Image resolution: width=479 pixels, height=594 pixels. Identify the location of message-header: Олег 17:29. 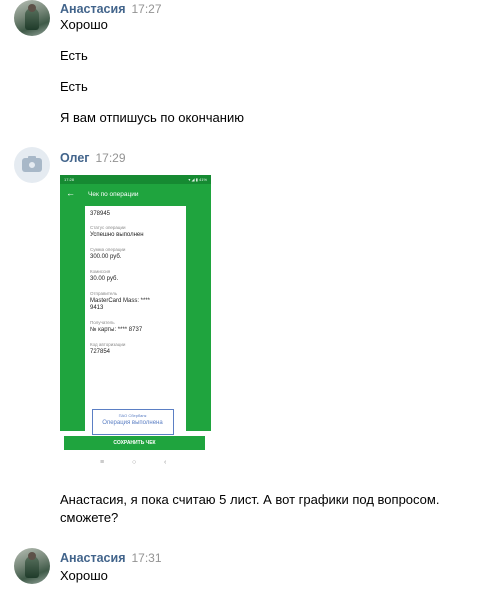
(93, 157).